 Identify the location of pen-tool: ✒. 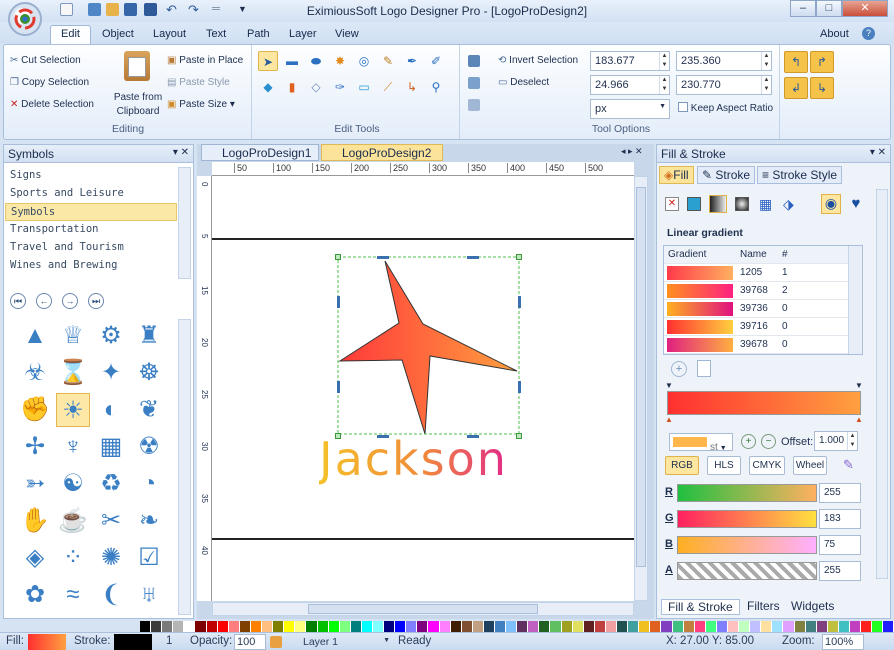
(412, 61).